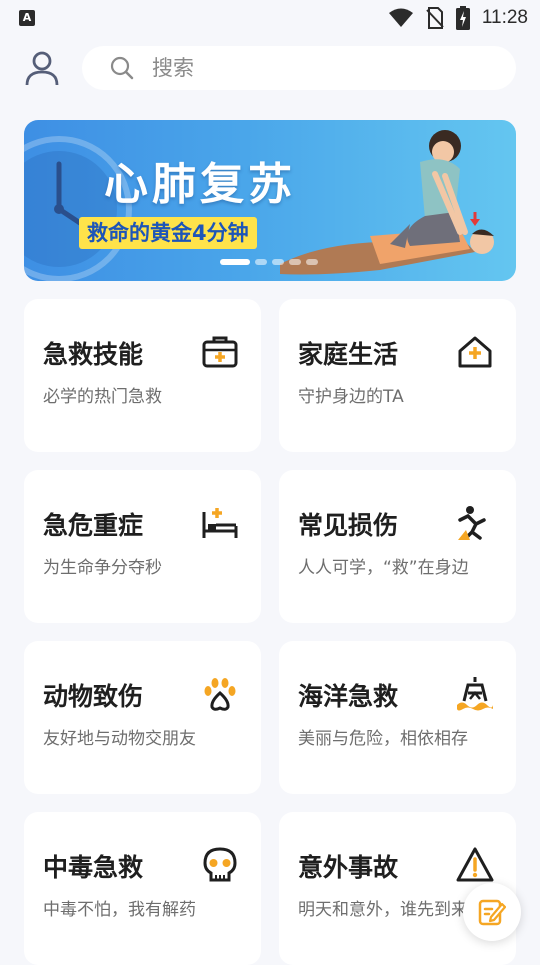 The width and height of the screenshot is (540, 965). I want to click on card-subtitle: 明天和意外，谁先到来, so click(383, 910).